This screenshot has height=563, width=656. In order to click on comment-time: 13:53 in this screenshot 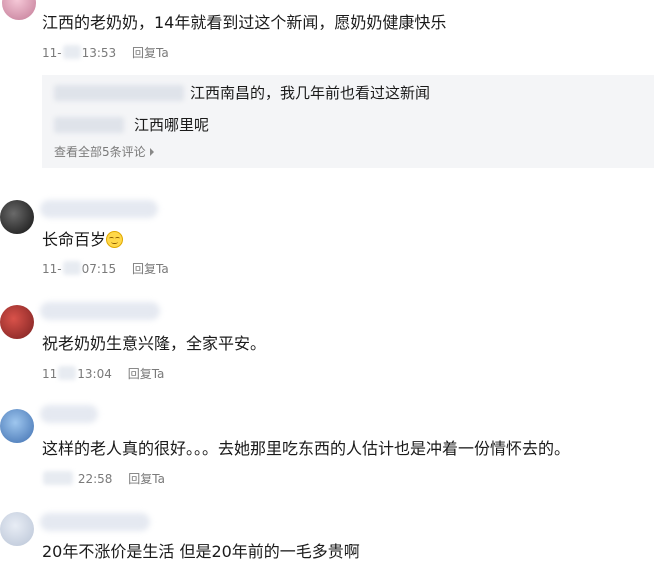, I will do `click(99, 53)`.